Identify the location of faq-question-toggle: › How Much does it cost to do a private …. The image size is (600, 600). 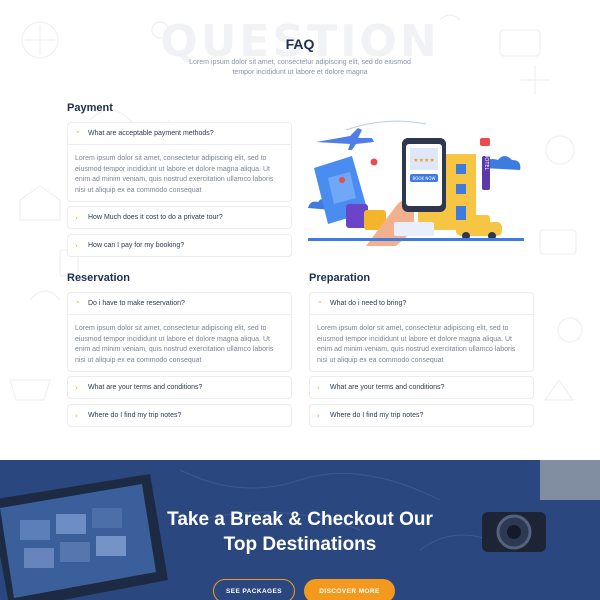
(179, 217).